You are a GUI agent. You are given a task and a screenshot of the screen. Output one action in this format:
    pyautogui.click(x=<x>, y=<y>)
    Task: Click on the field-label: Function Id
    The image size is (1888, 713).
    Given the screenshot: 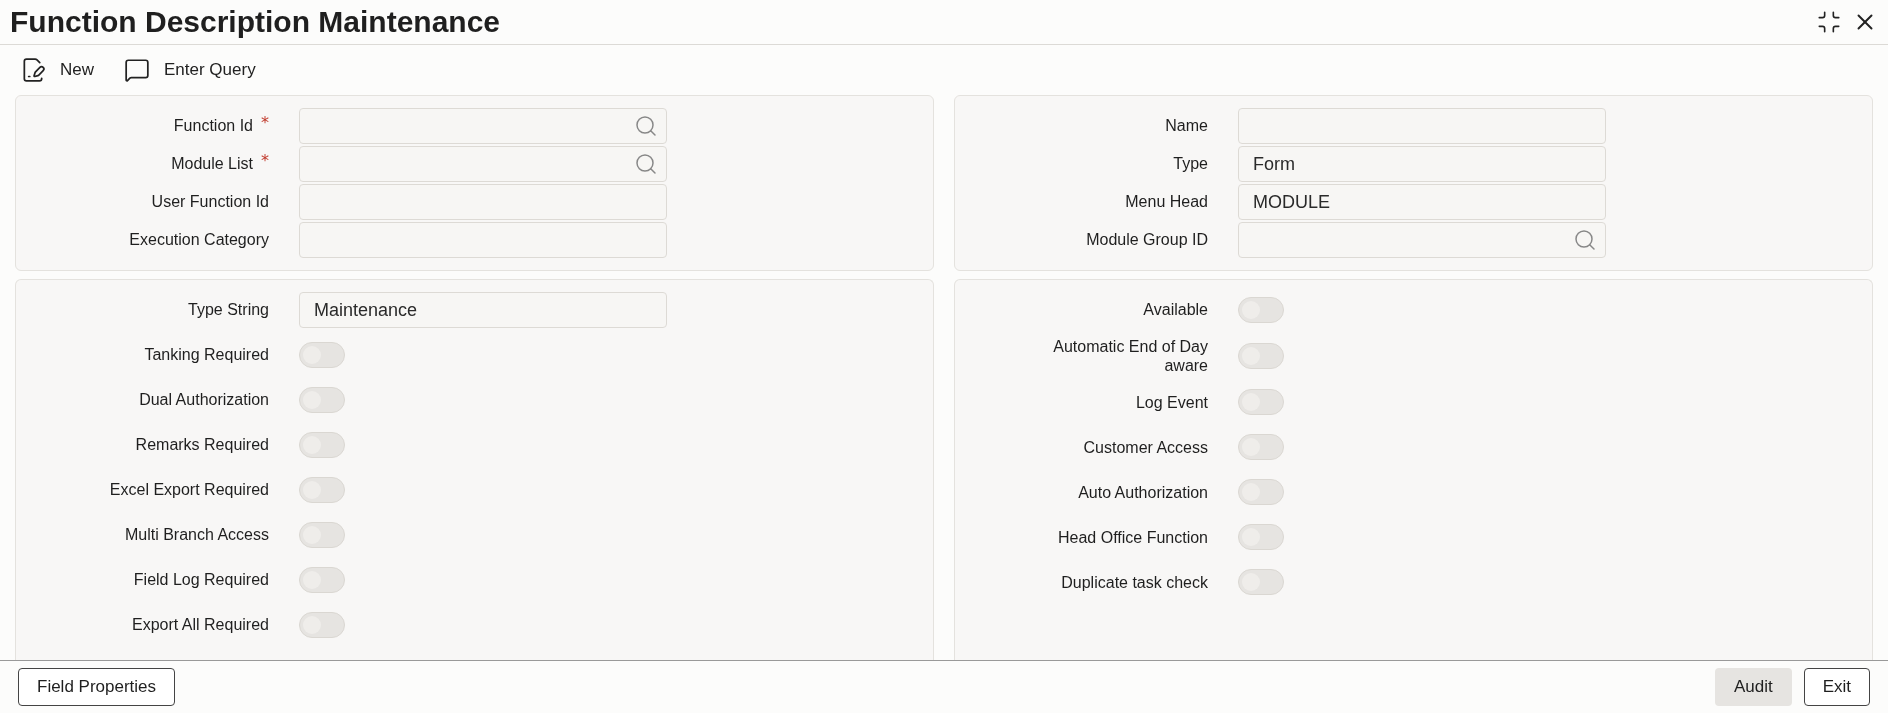 What is the action you would take?
    pyautogui.click(x=213, y=126)
    